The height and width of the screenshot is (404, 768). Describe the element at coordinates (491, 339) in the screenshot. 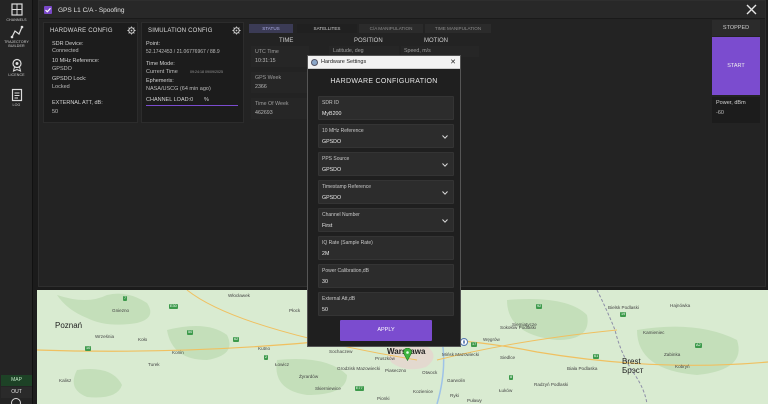

I see `map-town: Węgrów` at that location.